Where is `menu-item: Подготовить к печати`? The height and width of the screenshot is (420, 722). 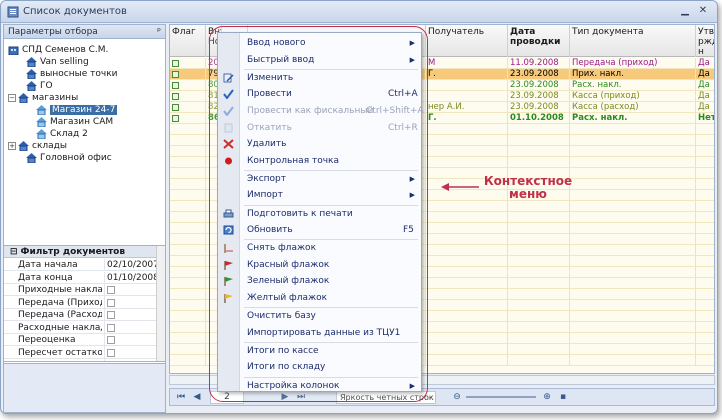 menu-item: Подготовить к печати is located at coordinates (320, 214).